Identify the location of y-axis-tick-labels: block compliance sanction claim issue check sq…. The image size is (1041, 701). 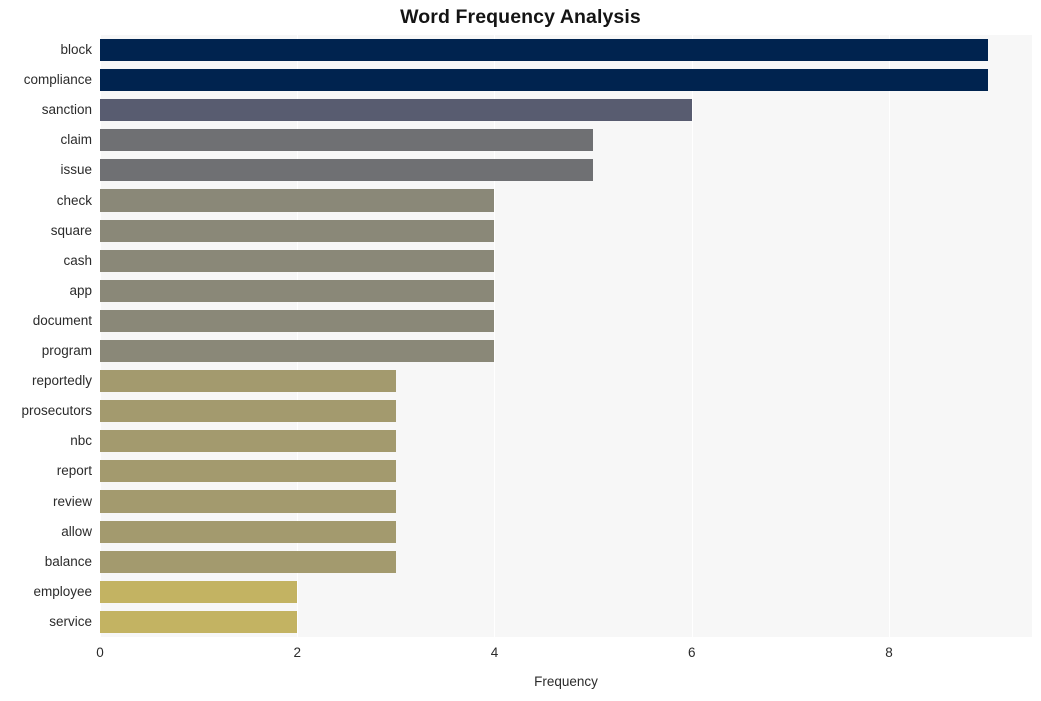
(46, 336).